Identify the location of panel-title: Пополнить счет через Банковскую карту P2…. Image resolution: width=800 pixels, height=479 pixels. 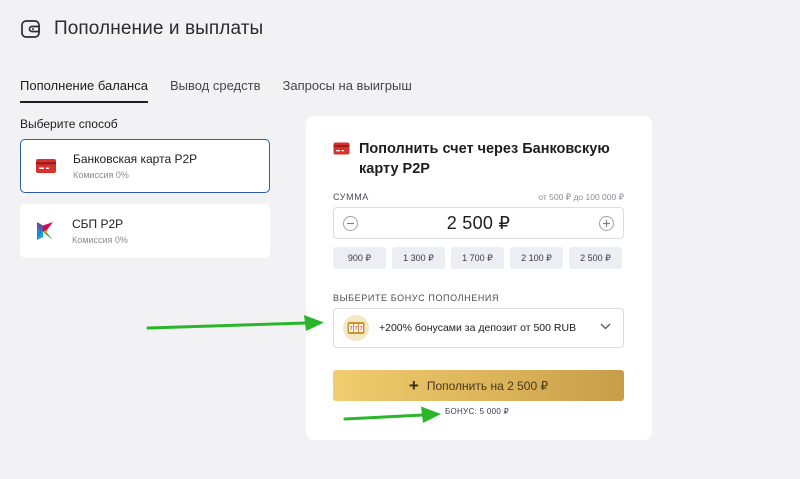
(484, 159).